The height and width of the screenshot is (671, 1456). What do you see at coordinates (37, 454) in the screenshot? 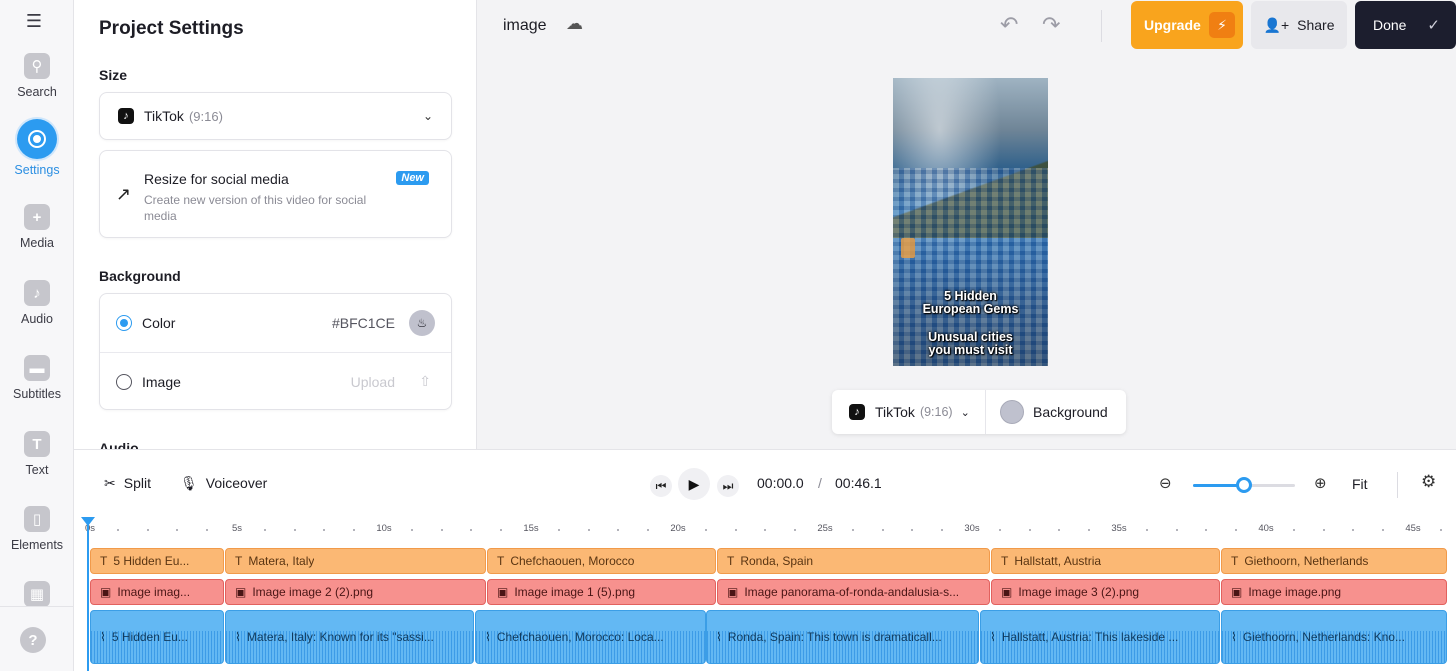
I see `rail-item-text: T Text` at bounding box center [37, 454].